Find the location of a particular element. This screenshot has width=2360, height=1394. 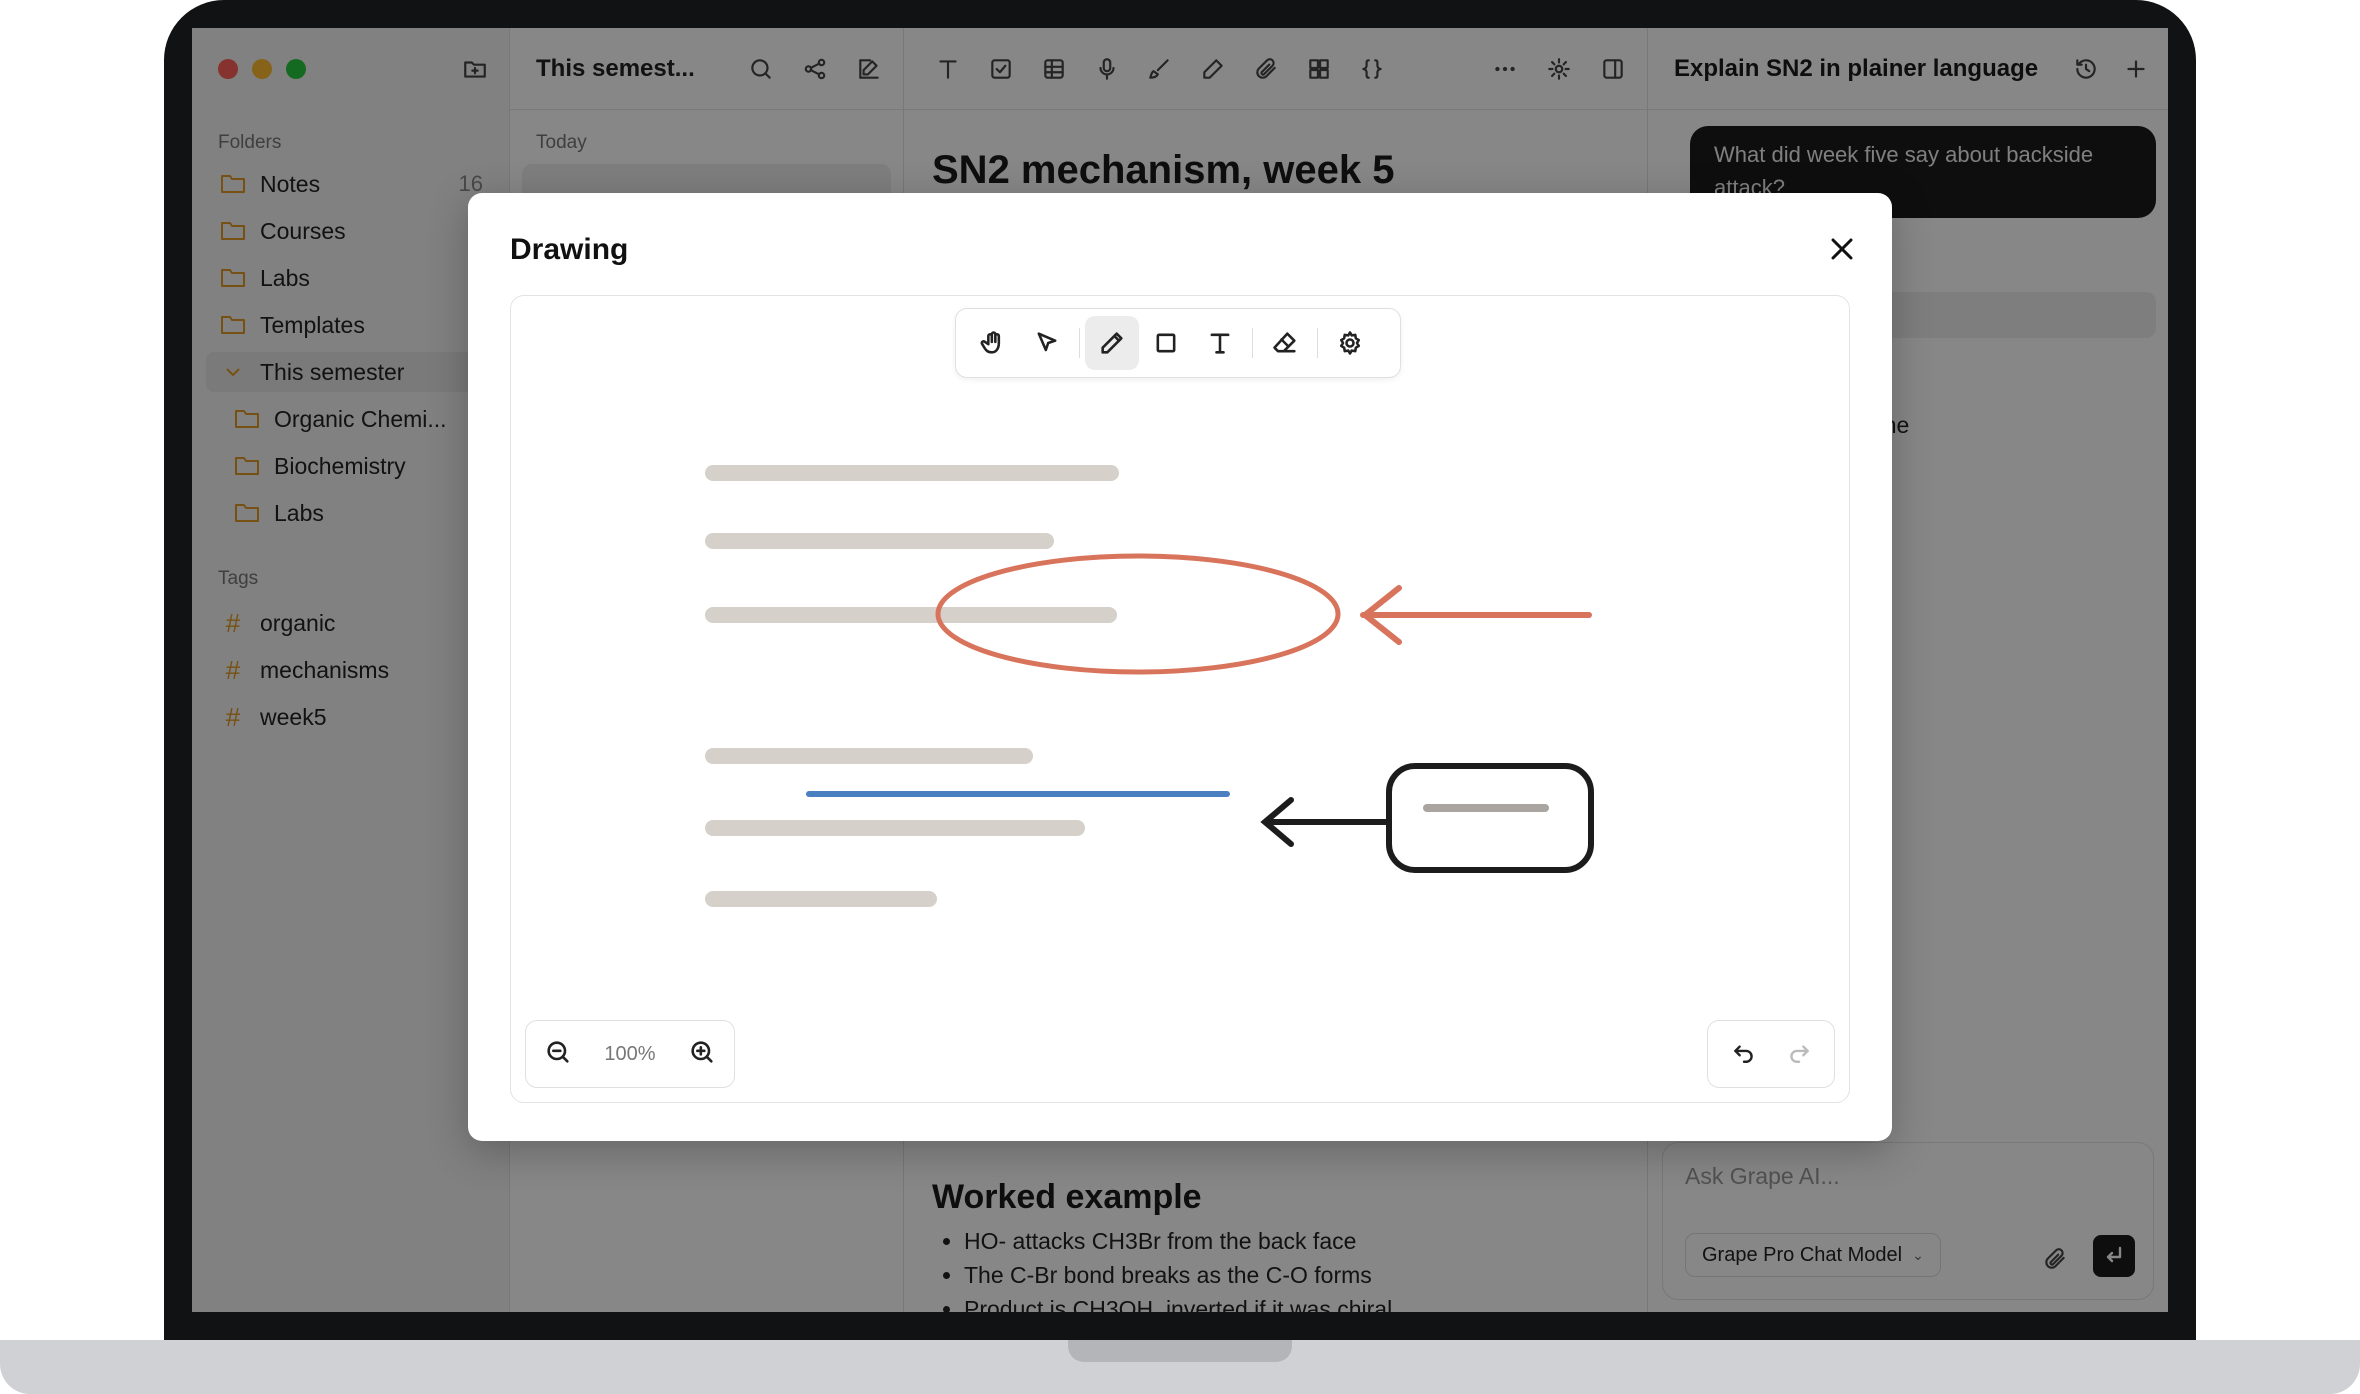

drawing-content is located at coordinates (1149, 686).